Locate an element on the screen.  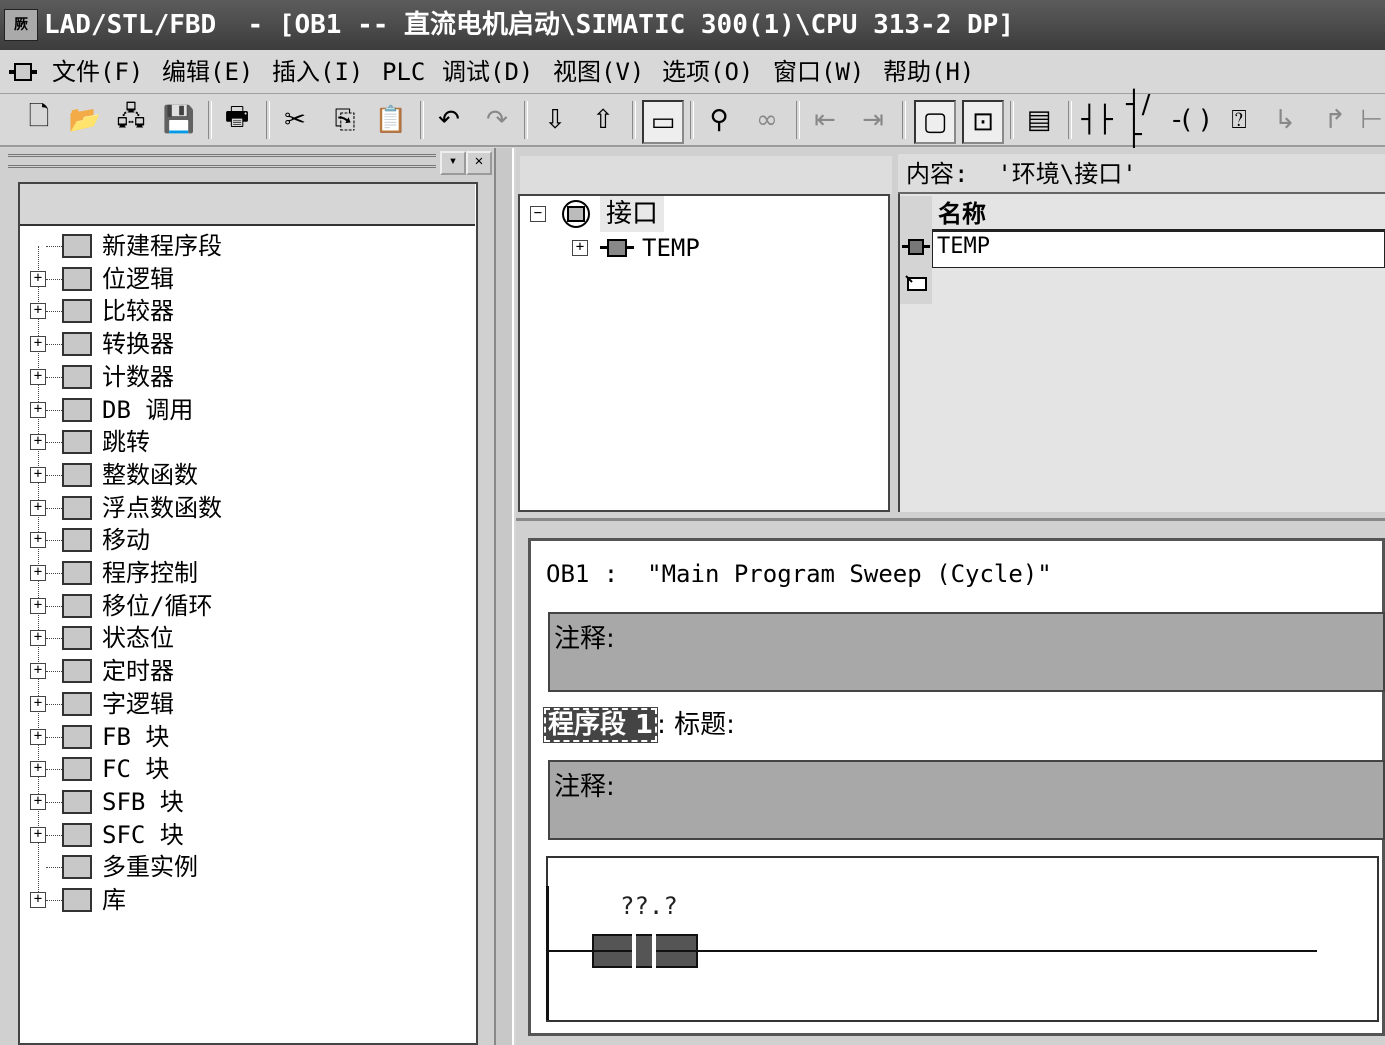
tree-item: + 跳转 is located at coordinates (250, 442).